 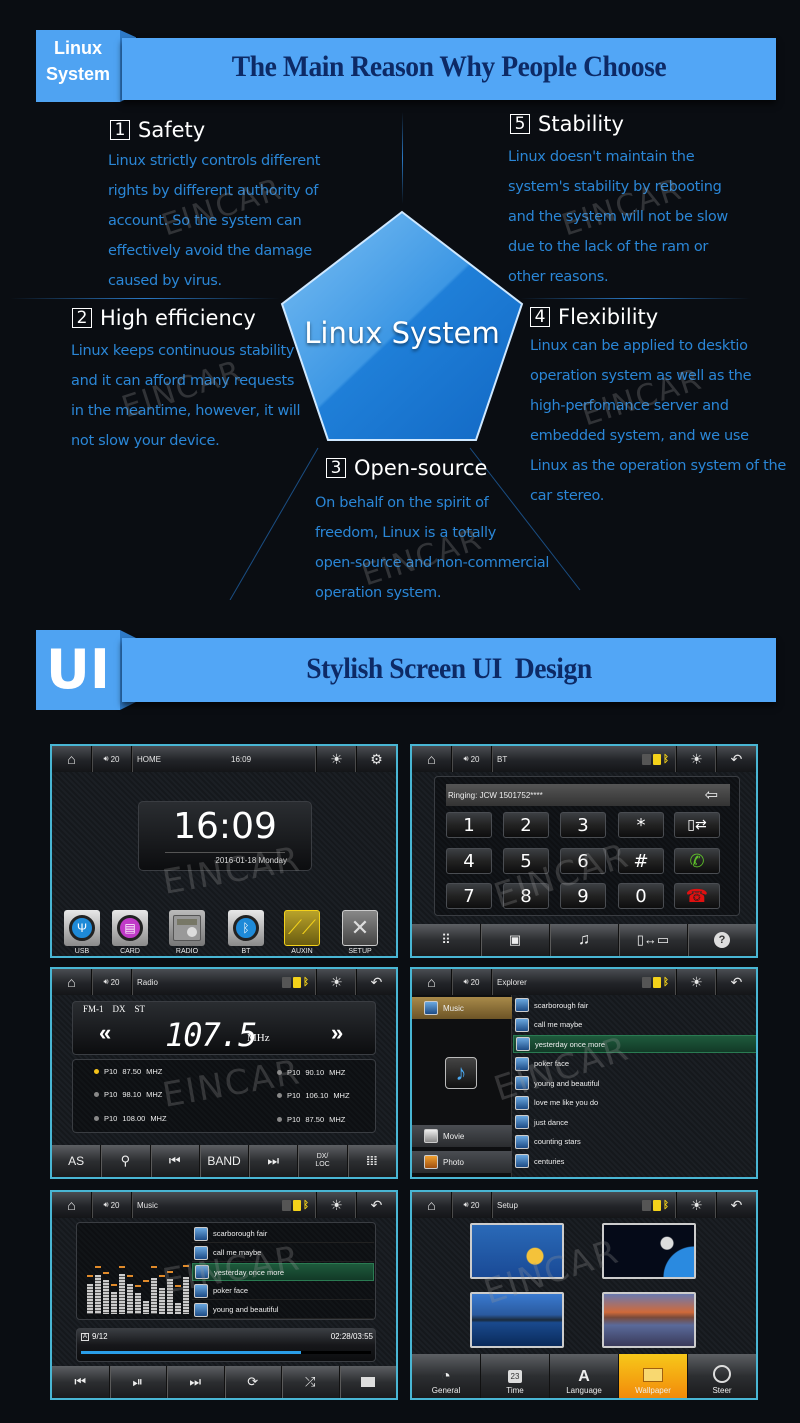 I want to click on key-6: 6, so click(x=583, y=861).